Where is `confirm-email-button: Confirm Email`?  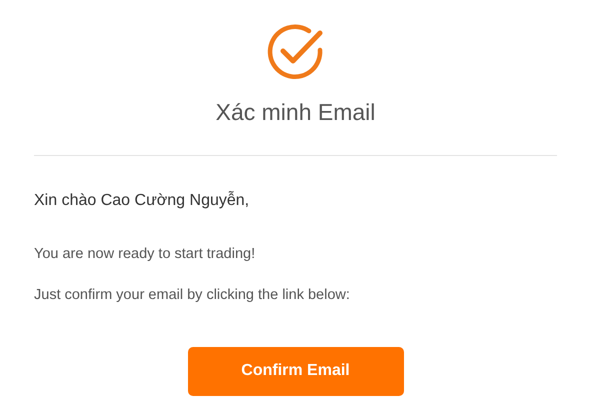 confirm-email-button: Confirm Email is located at coordinates (296, 371).